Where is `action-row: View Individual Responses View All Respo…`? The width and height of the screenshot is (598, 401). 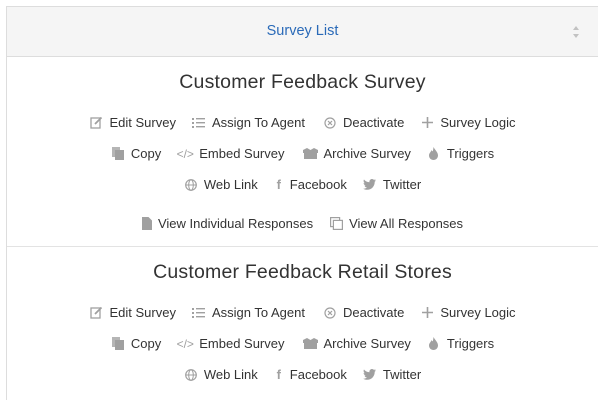 action-row: View Individual Responses View All Respo… is located at coordinates (302, 223).